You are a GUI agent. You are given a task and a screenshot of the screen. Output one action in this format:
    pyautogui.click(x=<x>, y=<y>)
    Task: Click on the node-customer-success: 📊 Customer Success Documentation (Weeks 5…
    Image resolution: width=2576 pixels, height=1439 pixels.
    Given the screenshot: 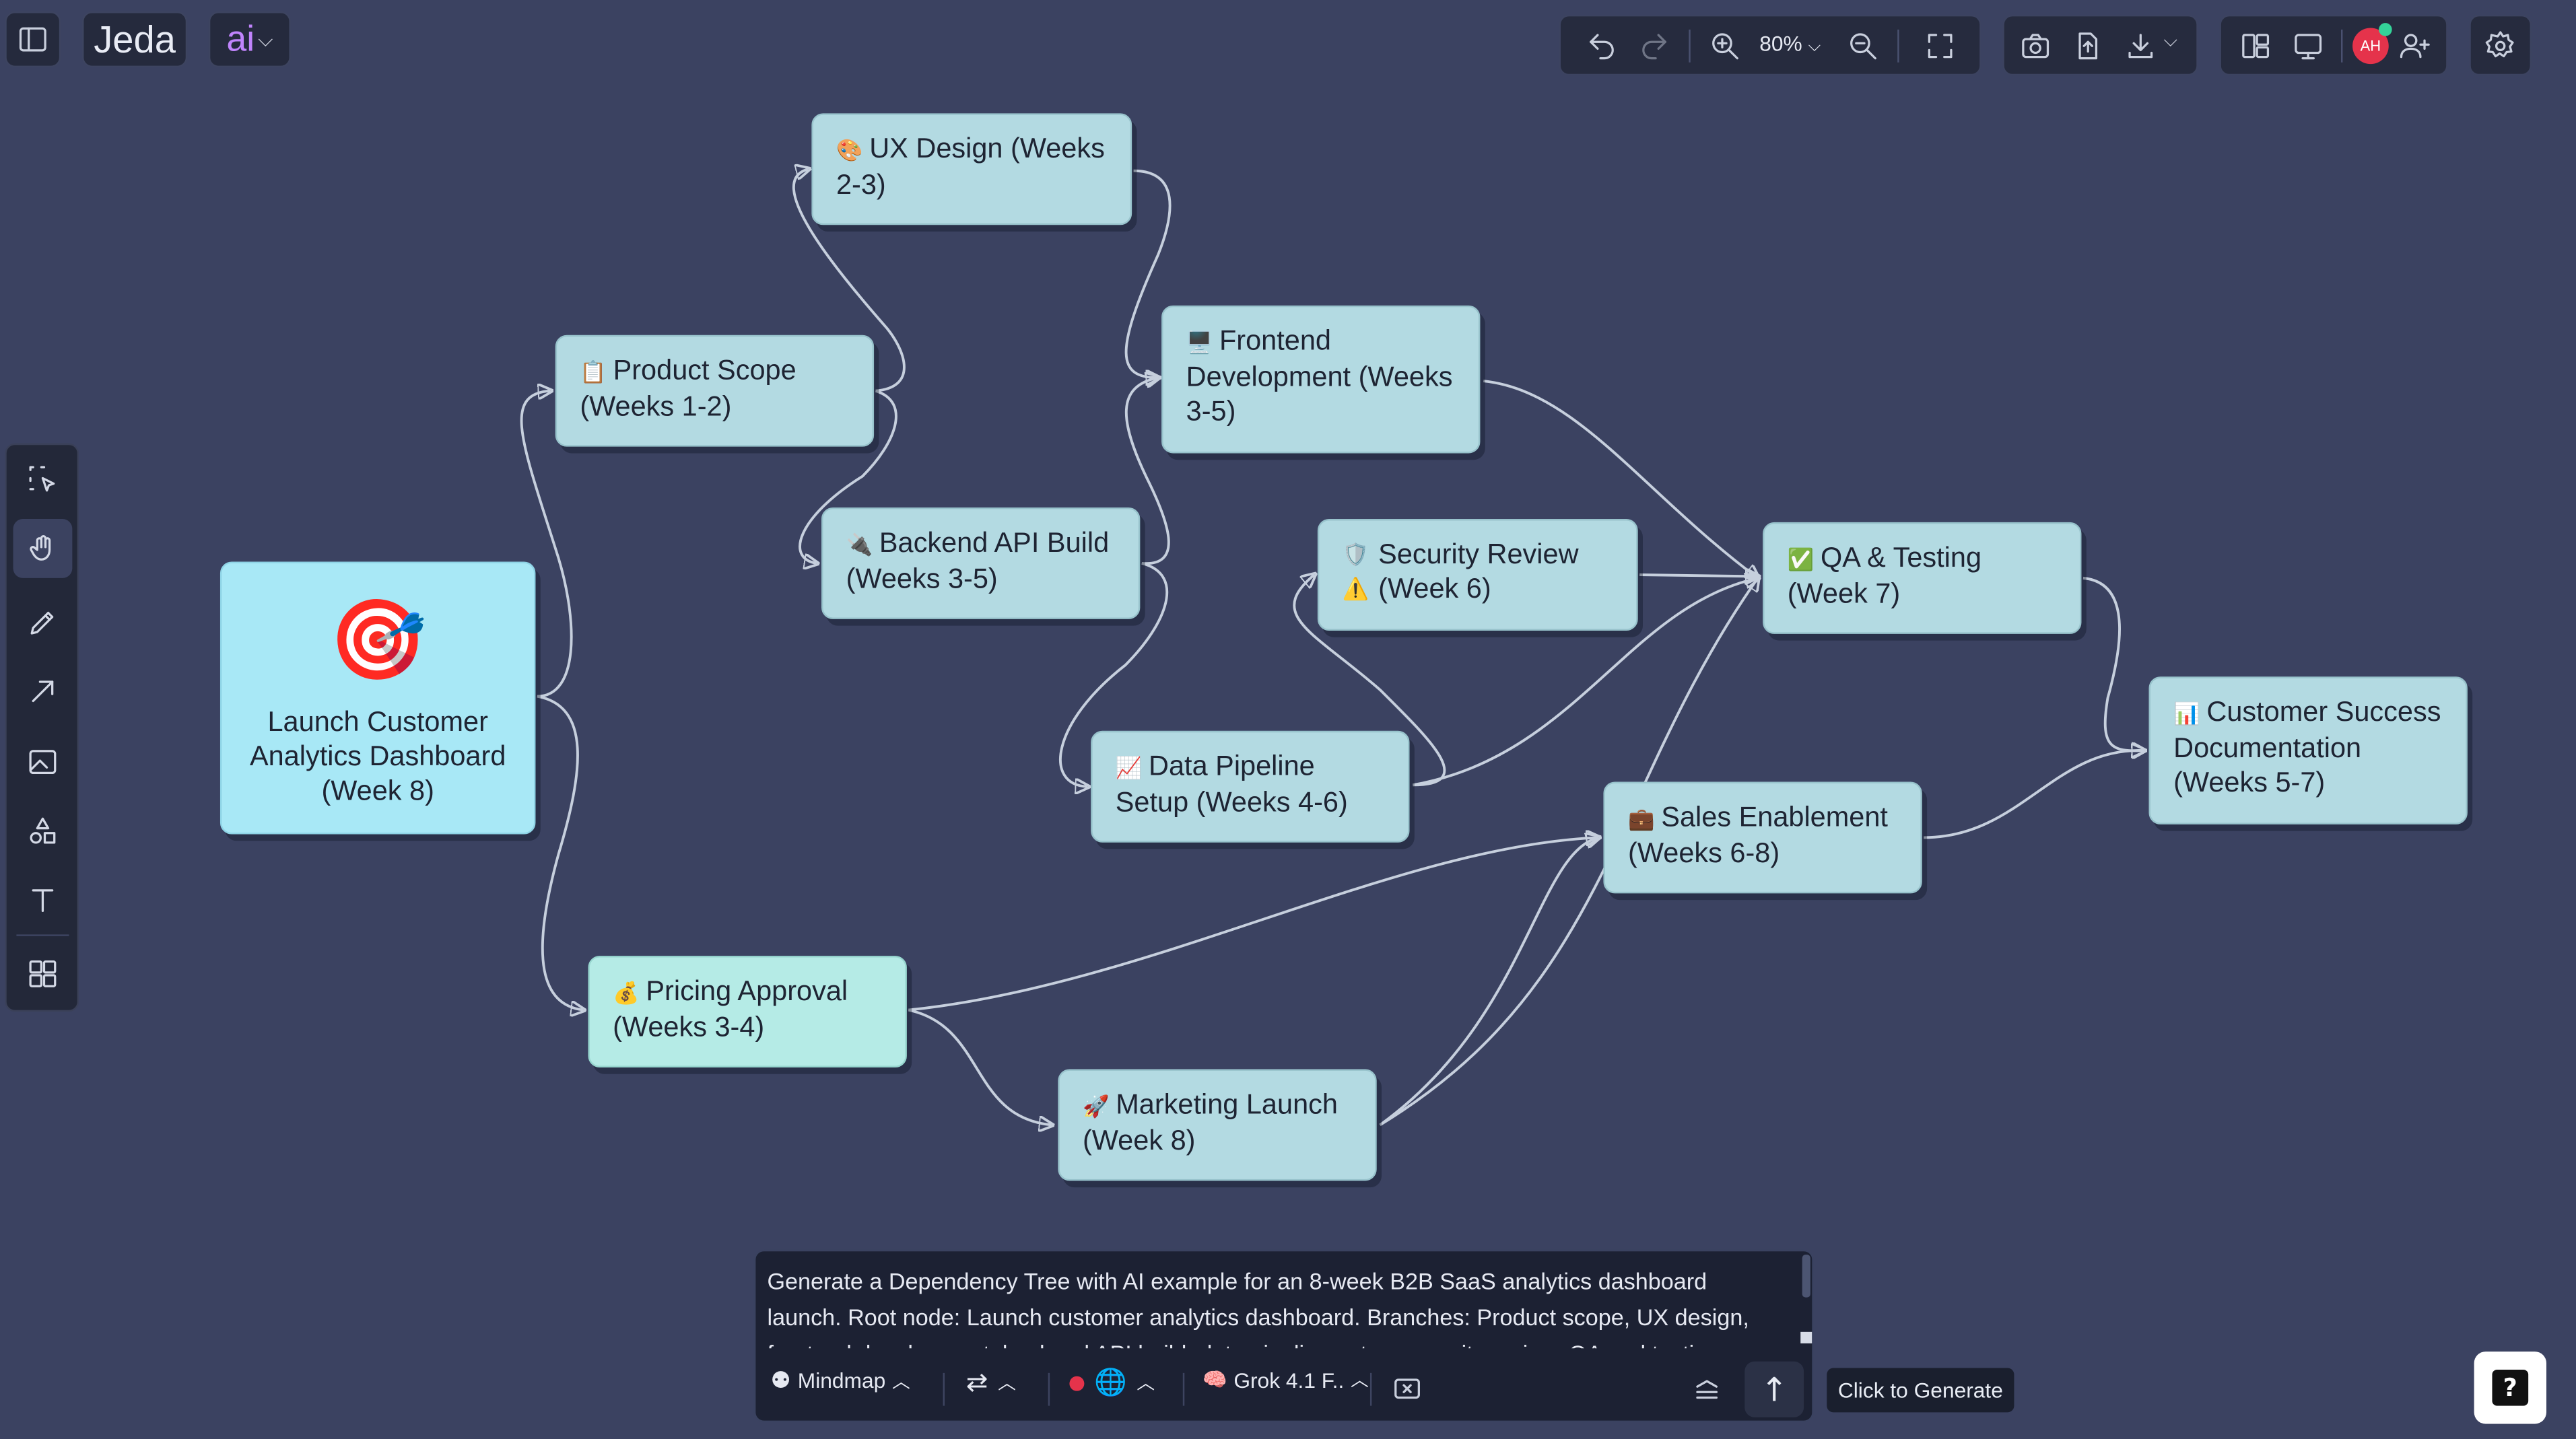 What is the action you would take?
    pyautogui.click(x=2308, y=750)
    